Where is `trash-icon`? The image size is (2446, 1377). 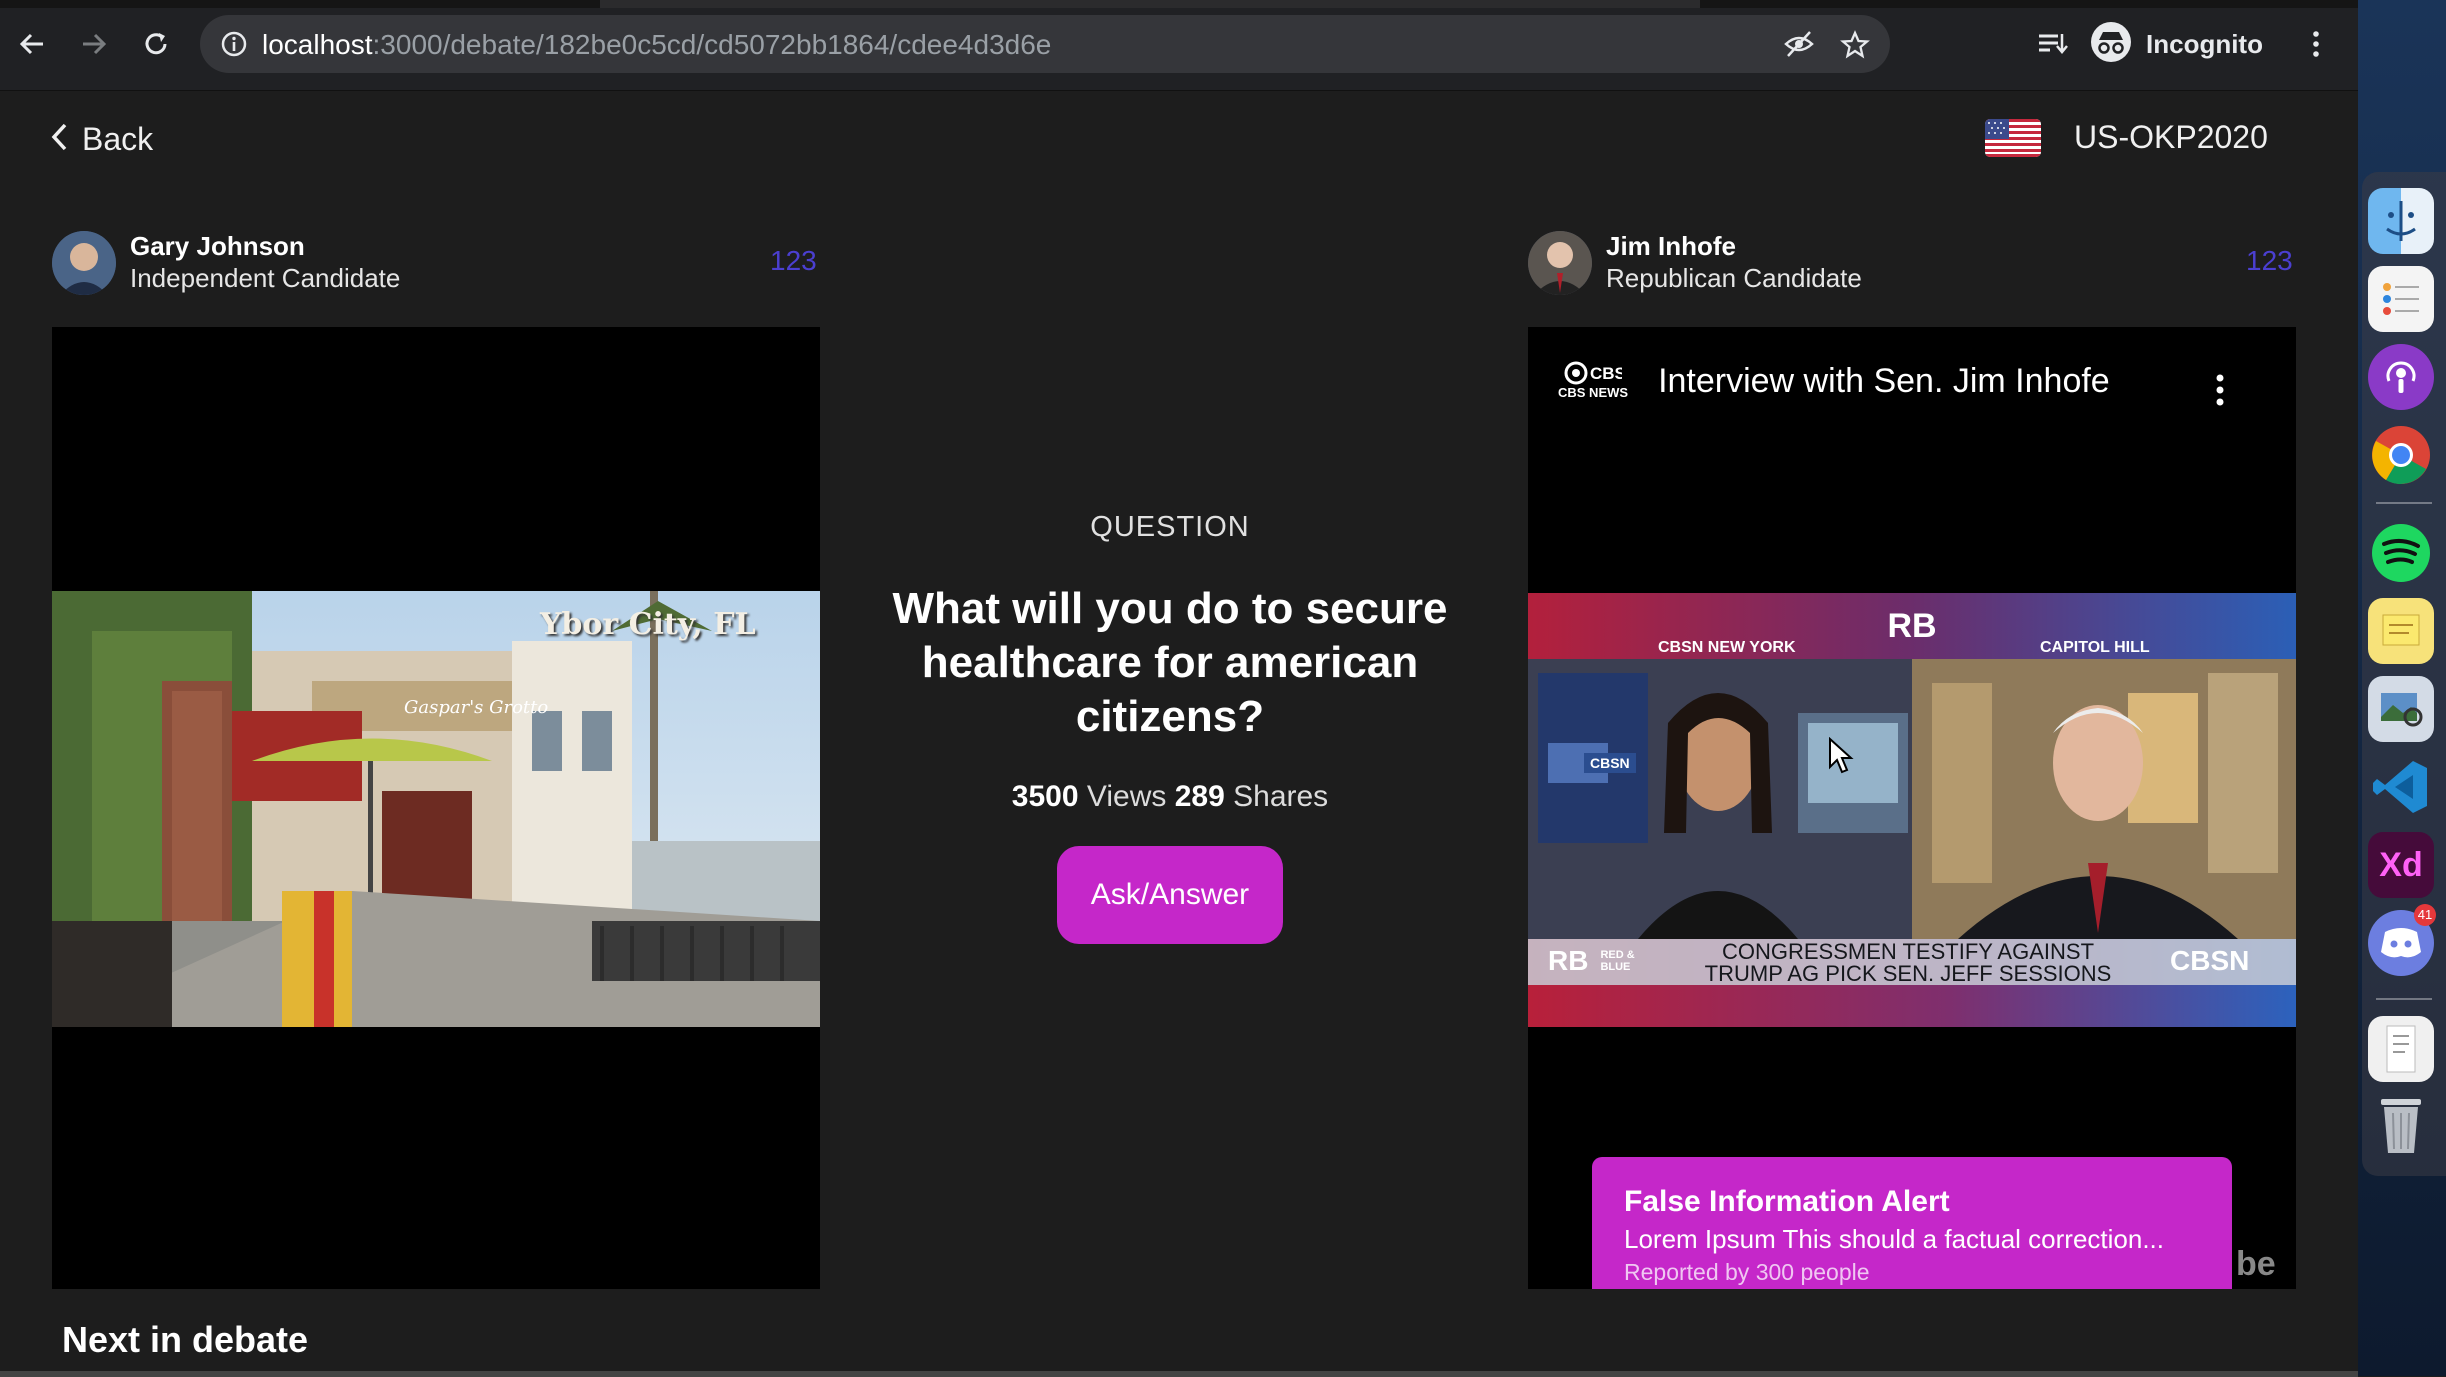
trash-icon is located at coordinates (2401, 1125).